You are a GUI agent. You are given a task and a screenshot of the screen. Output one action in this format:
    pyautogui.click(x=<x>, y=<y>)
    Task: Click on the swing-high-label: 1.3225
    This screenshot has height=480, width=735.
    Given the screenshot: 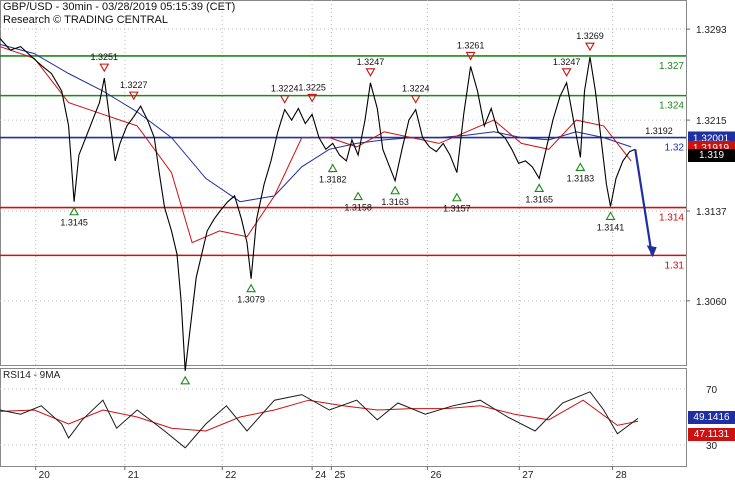 What is the action you would take?
    pyautogui.click(x=312, y=87)
    